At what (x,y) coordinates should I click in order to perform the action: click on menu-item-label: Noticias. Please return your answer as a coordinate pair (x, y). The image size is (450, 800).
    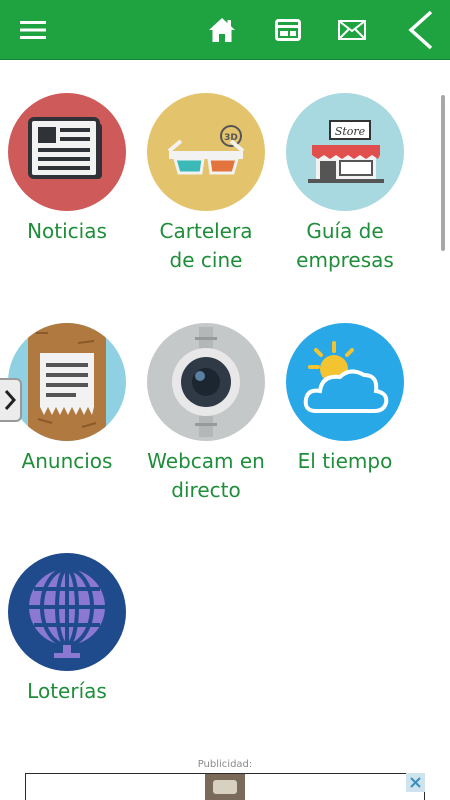
    Looking at the image, I should click on (67, 231).